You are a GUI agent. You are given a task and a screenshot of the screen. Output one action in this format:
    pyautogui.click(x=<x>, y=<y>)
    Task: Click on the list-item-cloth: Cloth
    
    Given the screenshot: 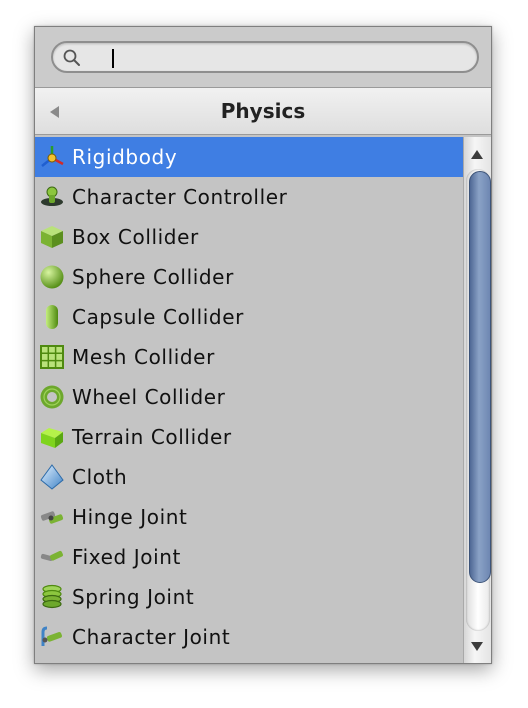 What is the action you would take?
    pyautogui.click(x=249, y=477)
    